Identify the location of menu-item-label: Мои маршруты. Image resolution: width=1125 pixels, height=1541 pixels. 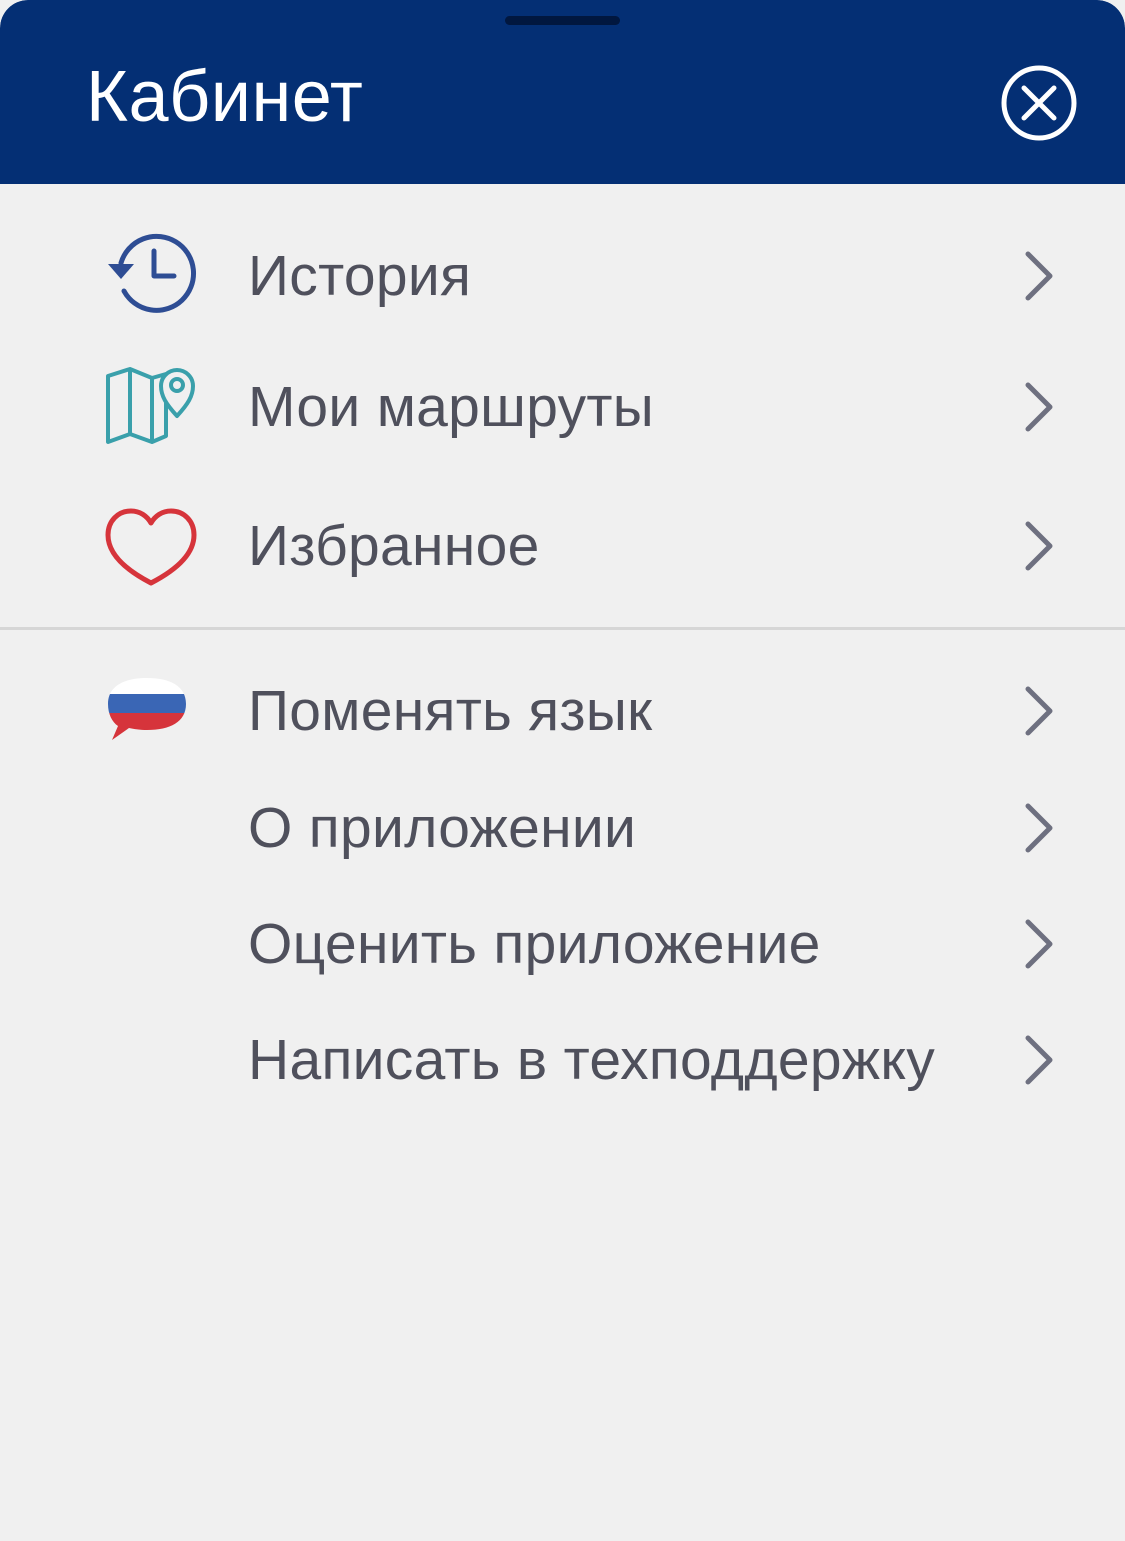
(451, 407).